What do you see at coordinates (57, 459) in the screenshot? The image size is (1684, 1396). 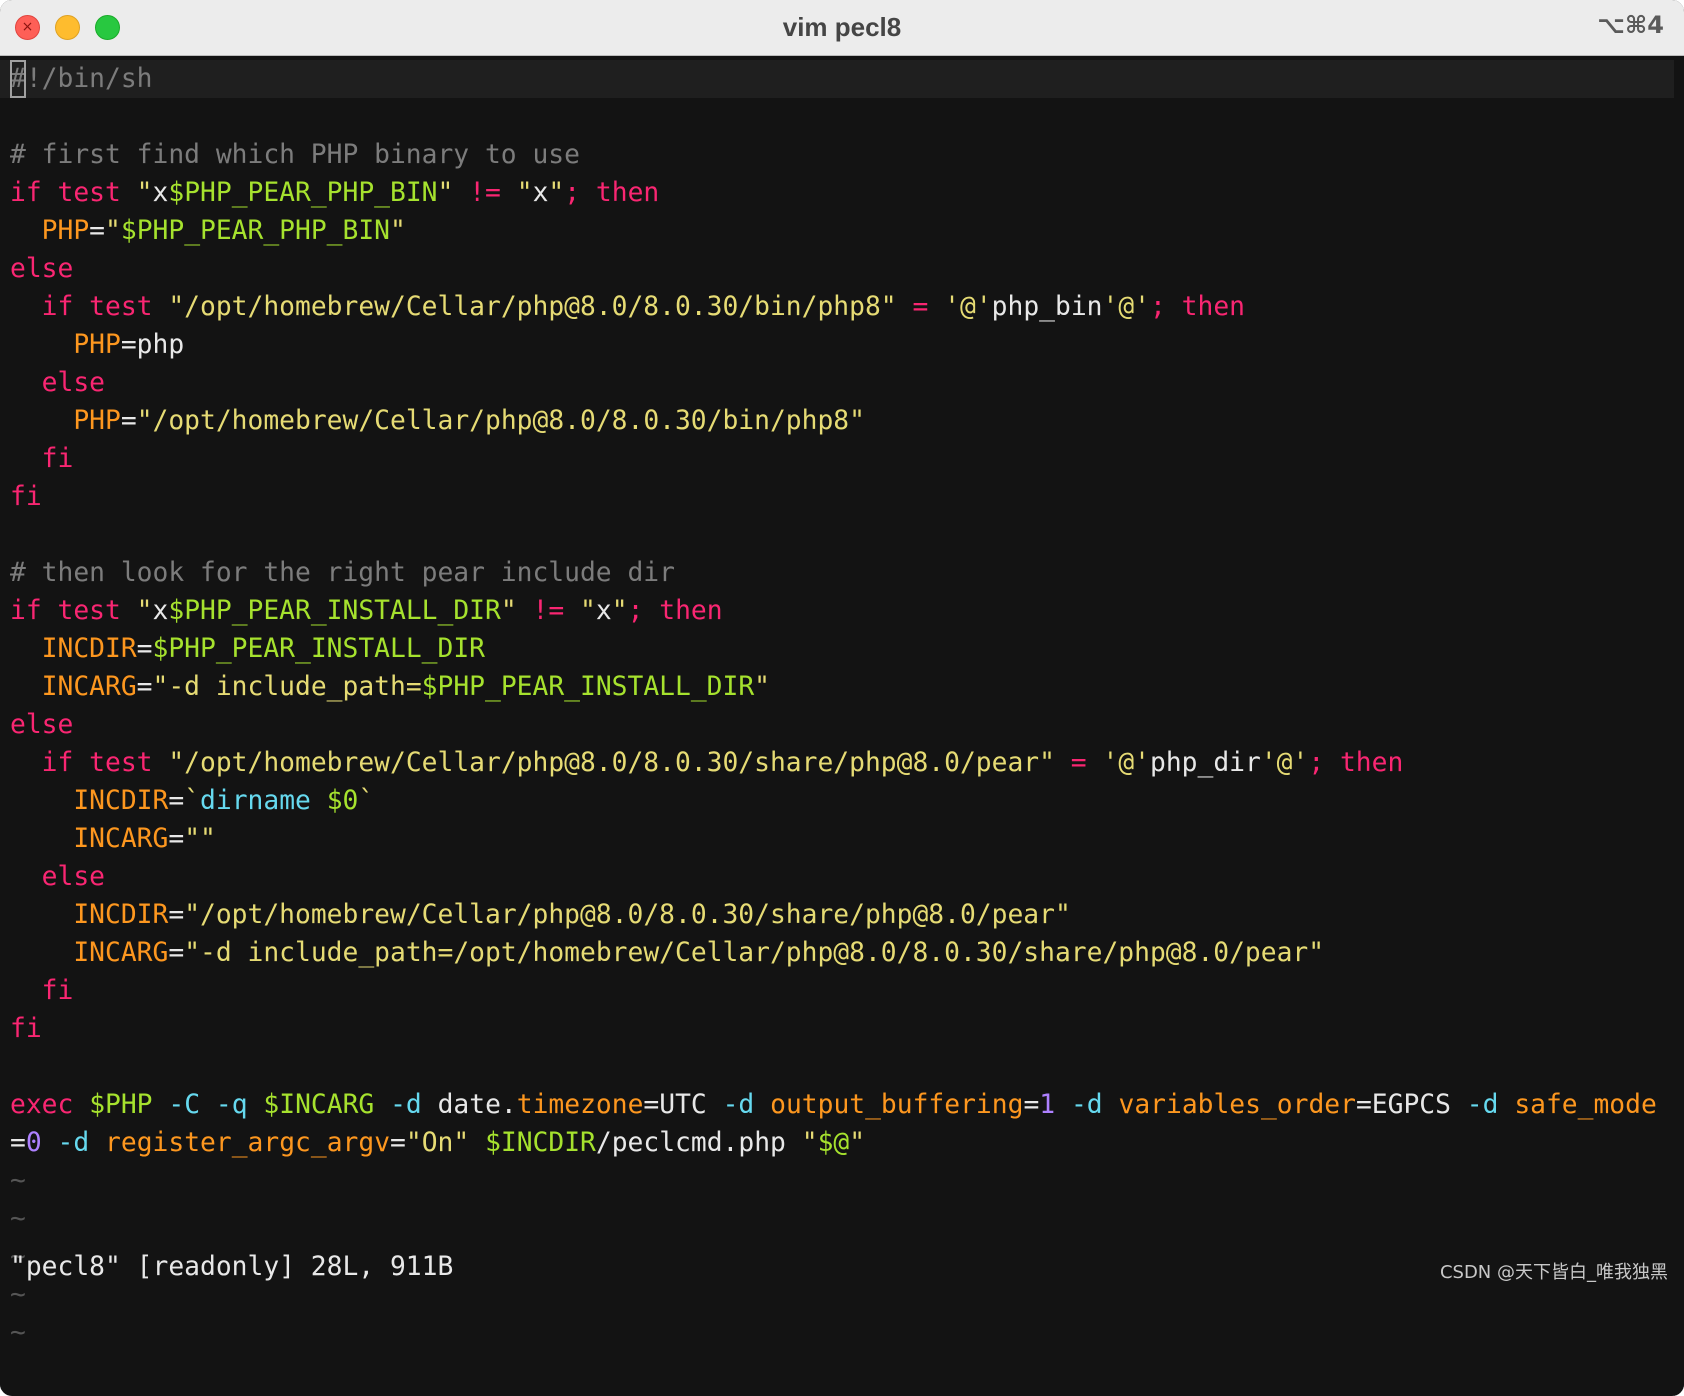 I see `code-token: fi` at bounding box center [57, 459].